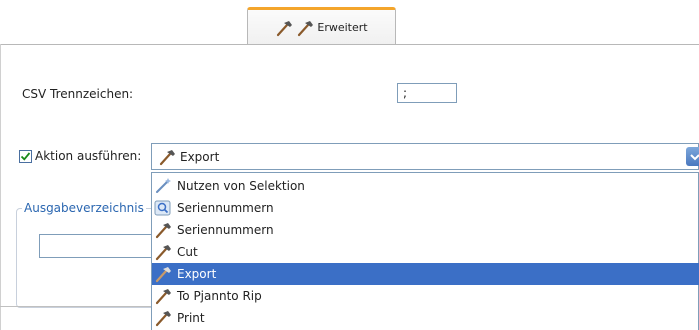 This screenshot has height=330, width=699. I want to click on tab-erweitert: Erweitert, so click(321, 26).